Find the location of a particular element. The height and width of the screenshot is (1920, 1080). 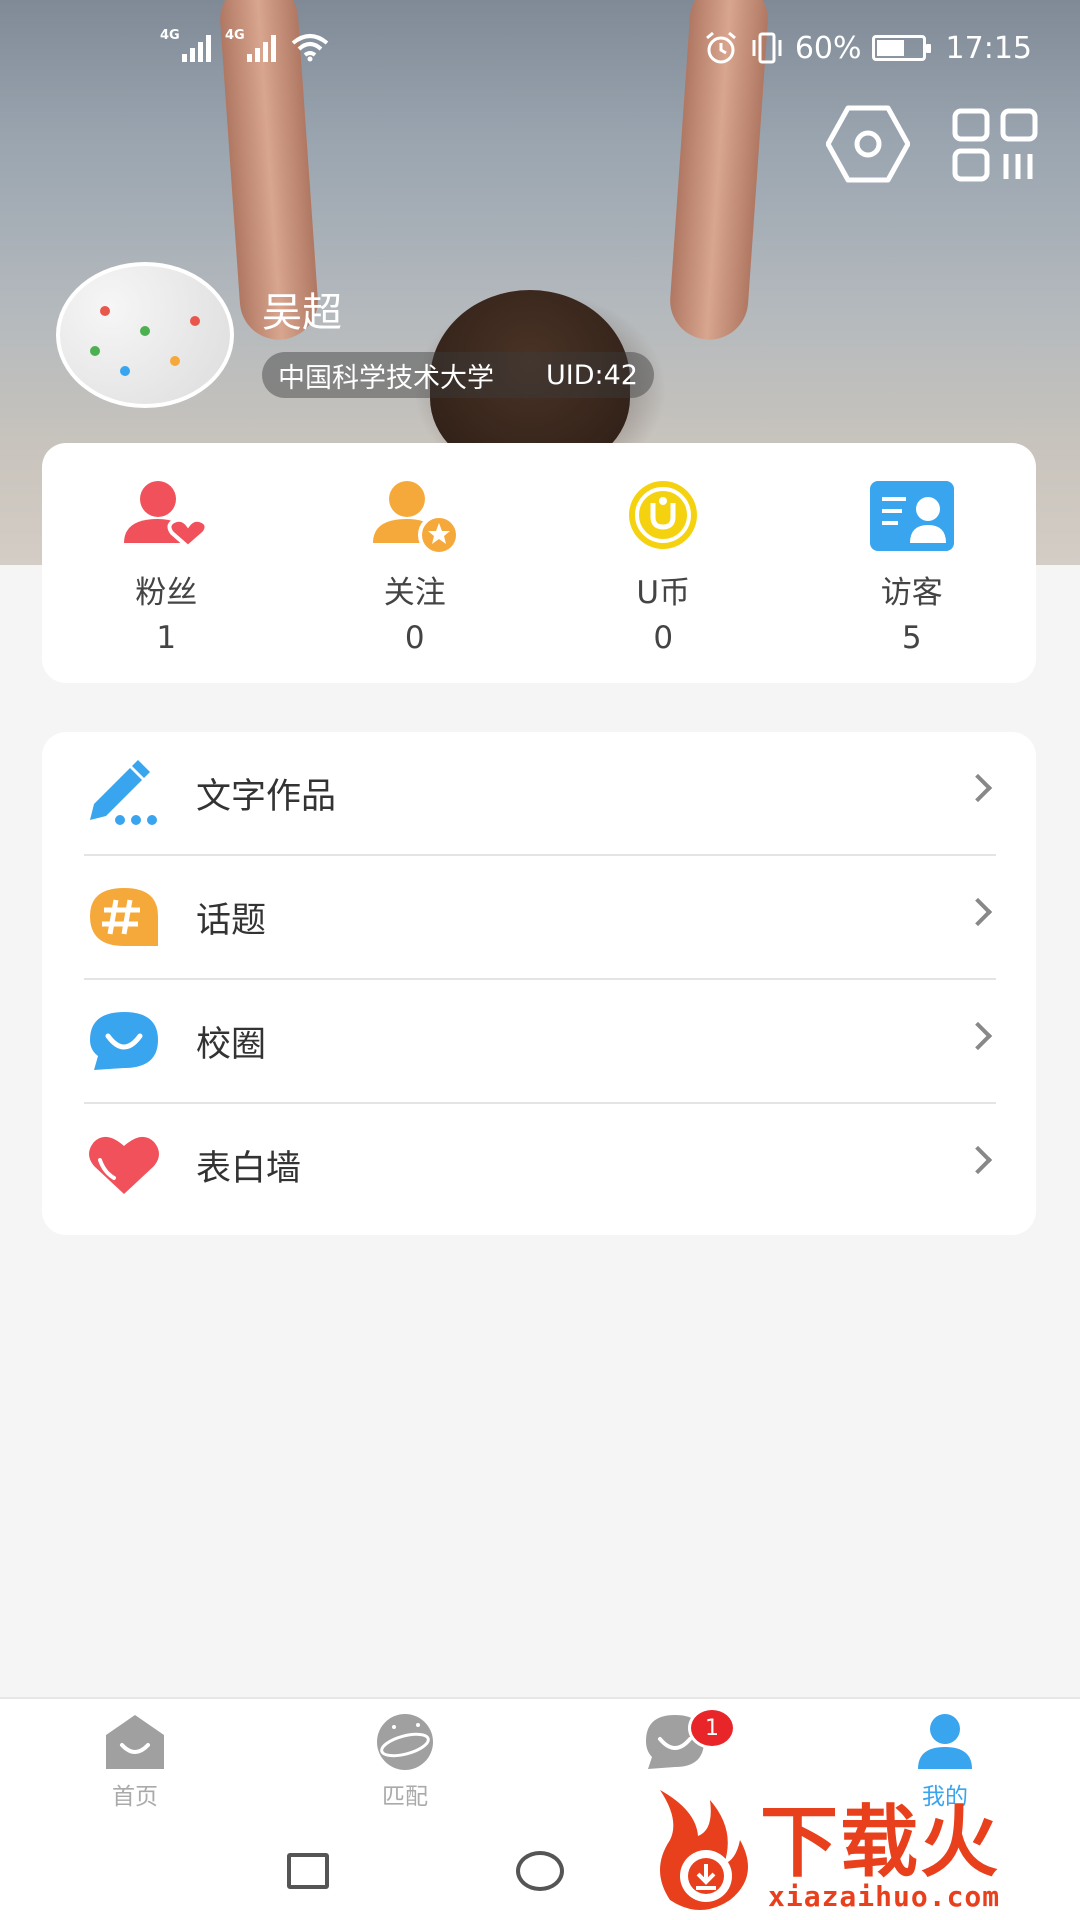

profile-icon is located at coordinates (945, 1741).